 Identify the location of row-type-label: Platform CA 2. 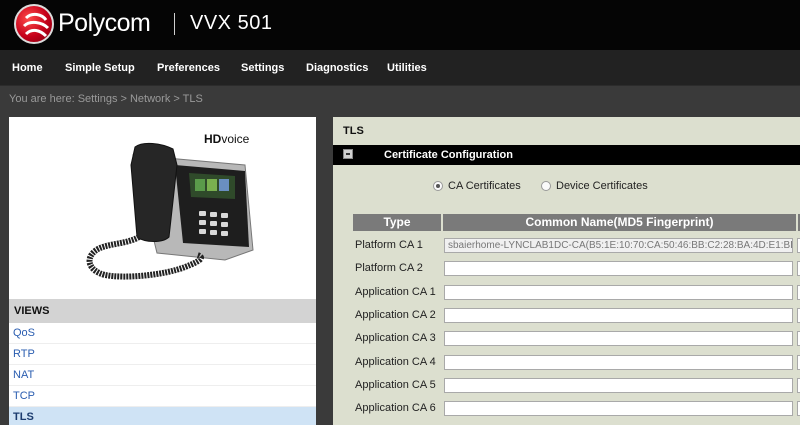
(389, 268).